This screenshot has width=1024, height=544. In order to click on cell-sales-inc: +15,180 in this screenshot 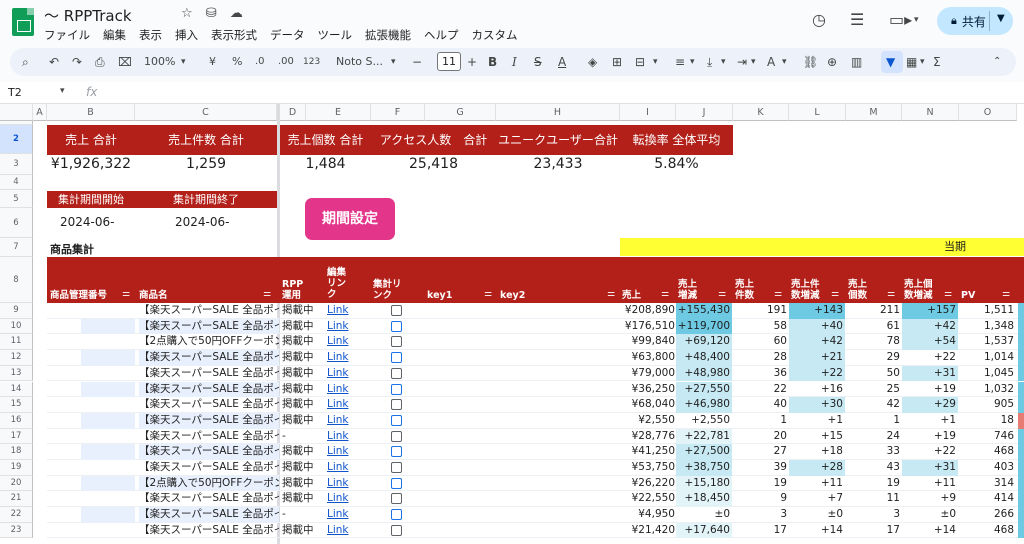, I will do `click(704, 483)`.